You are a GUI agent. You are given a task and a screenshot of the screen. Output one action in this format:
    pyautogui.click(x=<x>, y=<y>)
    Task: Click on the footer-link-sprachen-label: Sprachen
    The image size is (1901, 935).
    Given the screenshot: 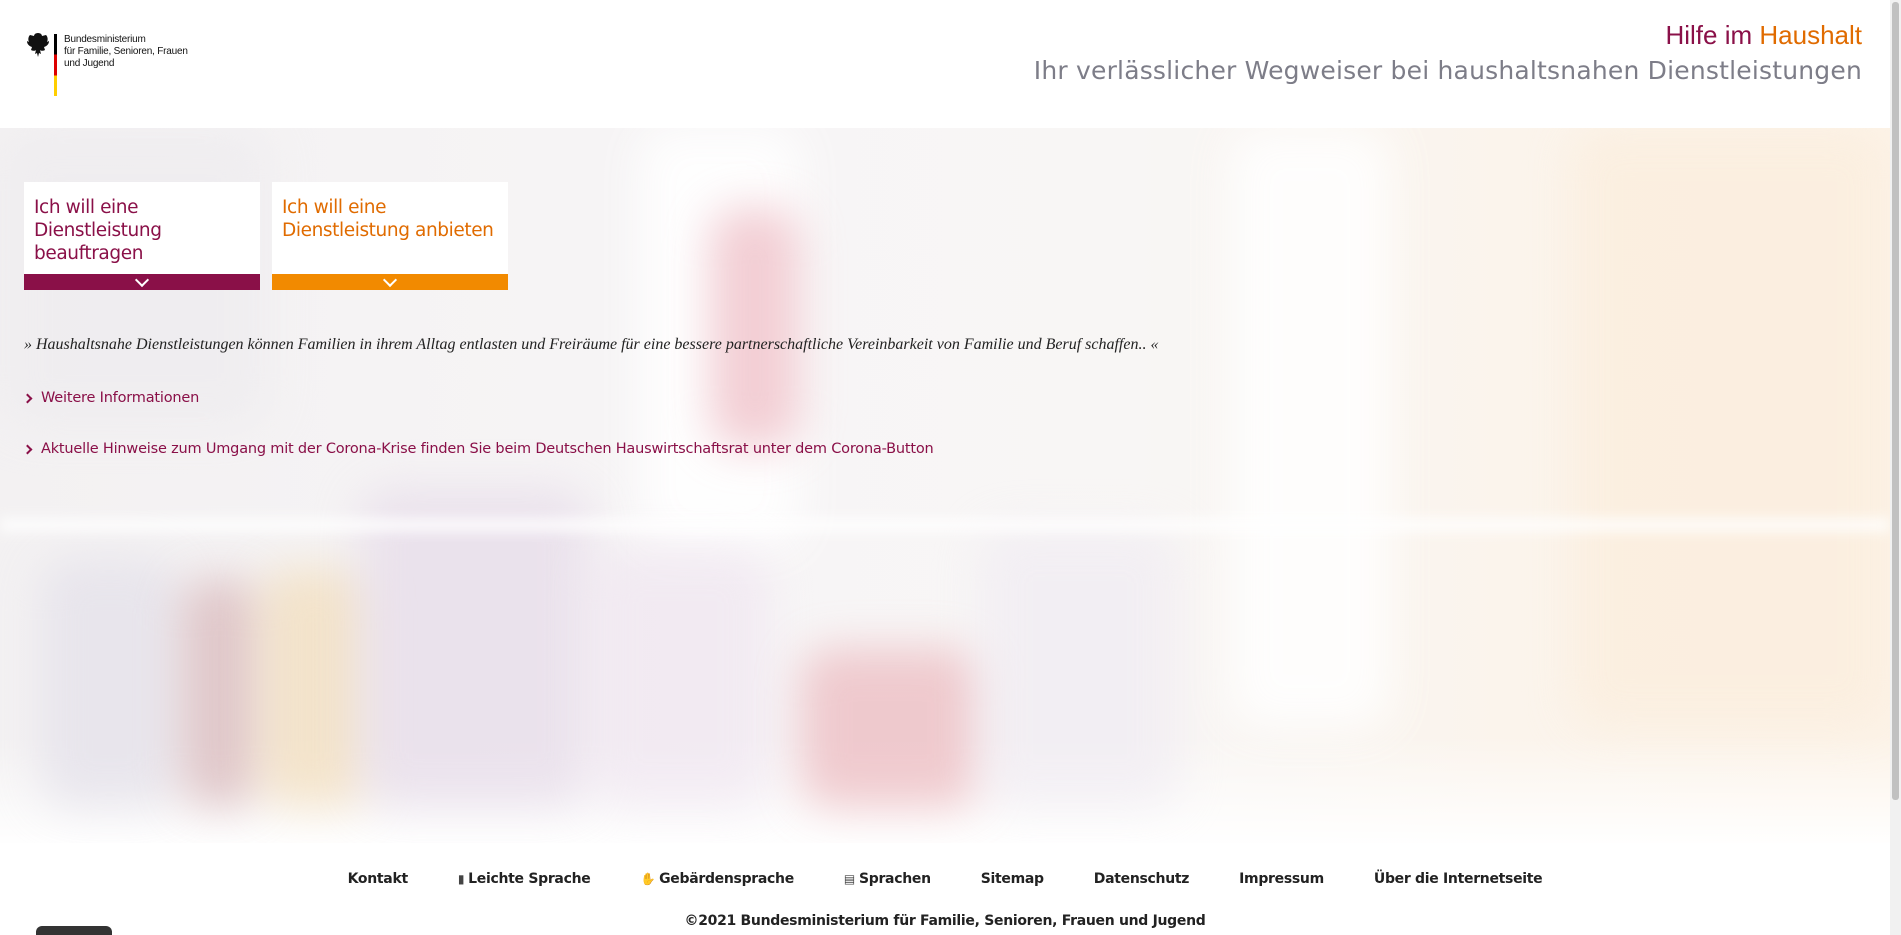 What is the action you would take?
    pyautogui.click(x=894, y=879)
    